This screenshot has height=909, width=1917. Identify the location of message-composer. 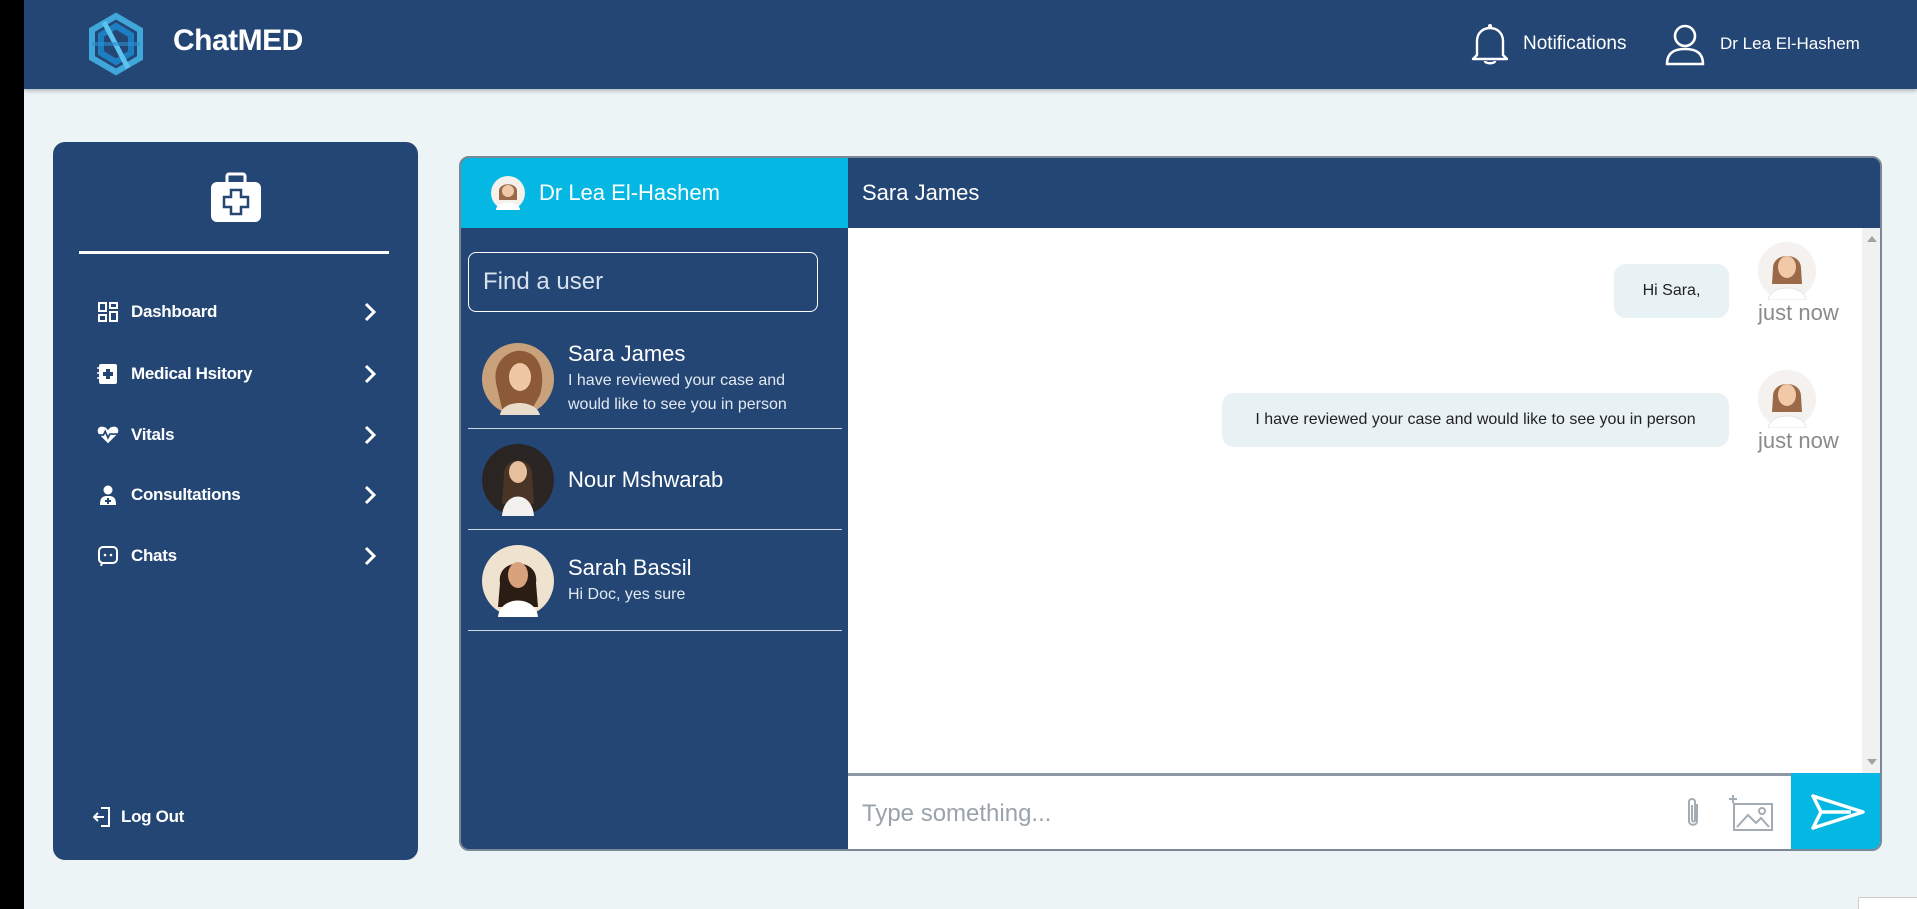
(1364, 811).